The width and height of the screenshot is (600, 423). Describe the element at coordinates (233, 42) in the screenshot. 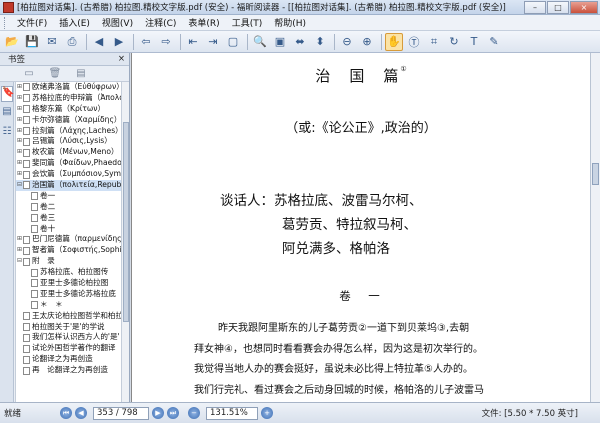

I see `fit-page-icon: ▢` at that location.